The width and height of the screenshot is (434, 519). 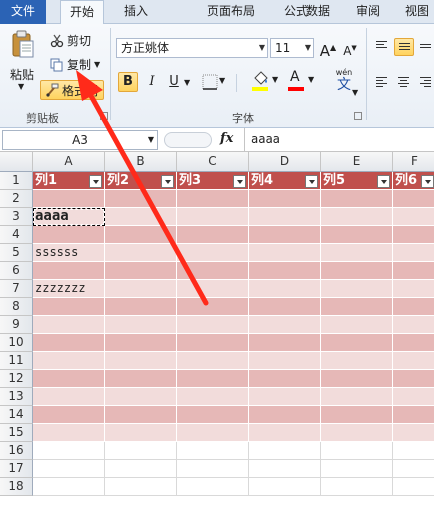 I want to click on cell-D18, so click(x=285, y=487).